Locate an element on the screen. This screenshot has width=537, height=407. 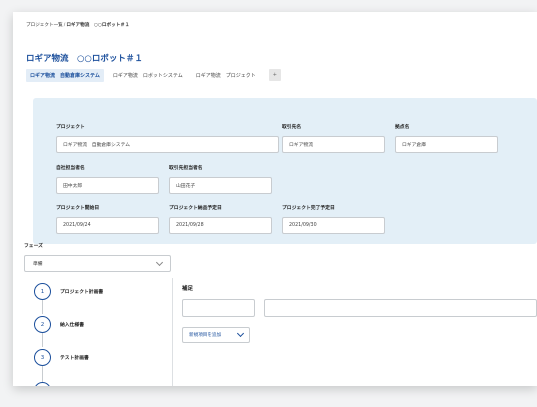
tab-project: ロギア物流 プロジェクト is located at coordinates (226, 75).